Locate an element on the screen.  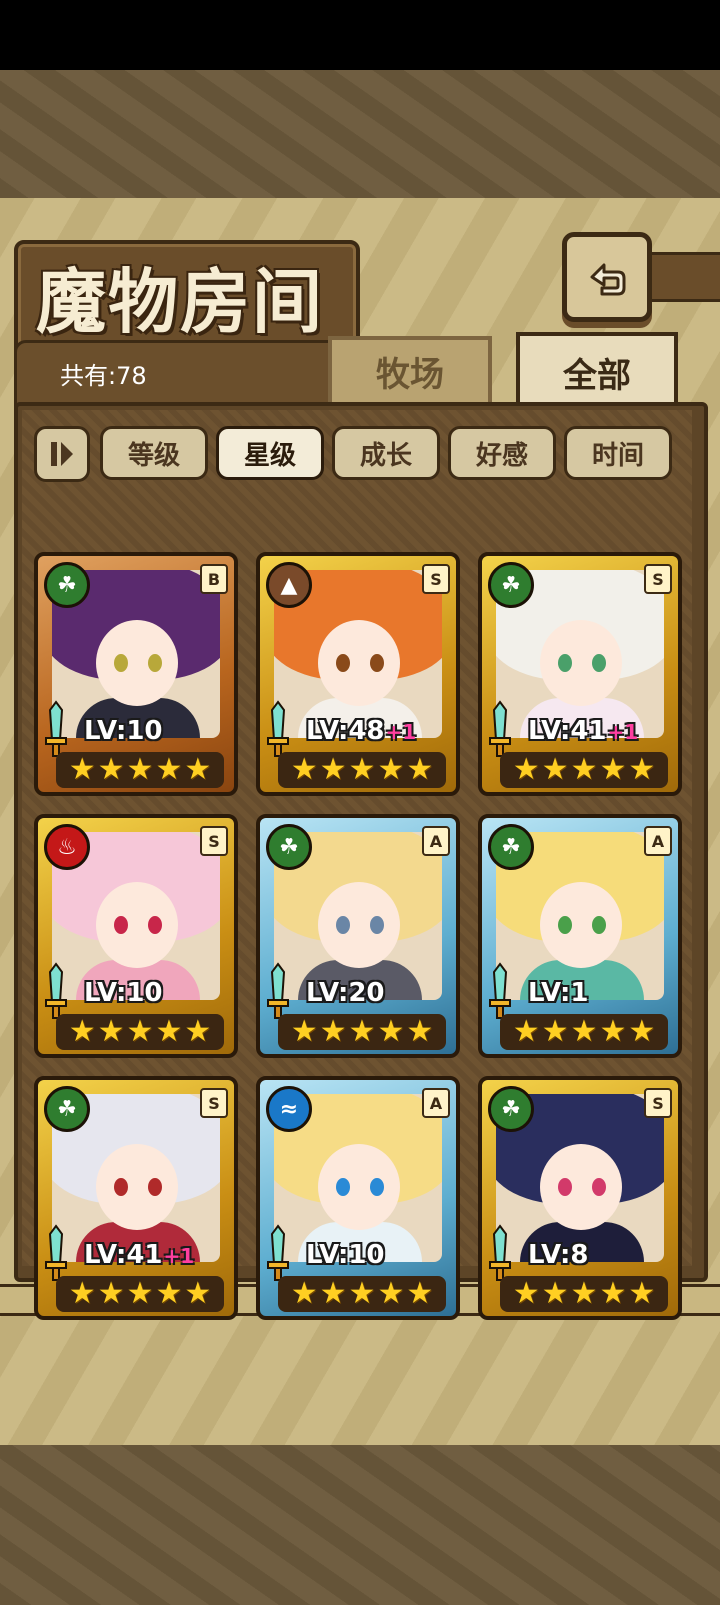
back-button is located at coordinates (607, 277).